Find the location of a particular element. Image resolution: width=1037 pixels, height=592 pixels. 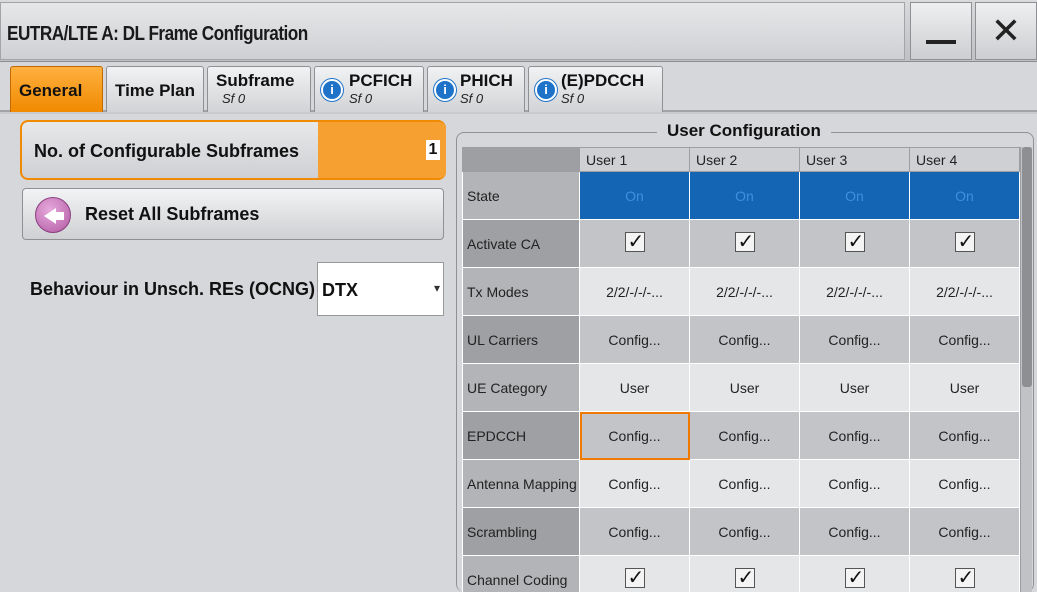

tab-pcfich: i PCFICH Sf 0 is located at coordinates (369, 89).